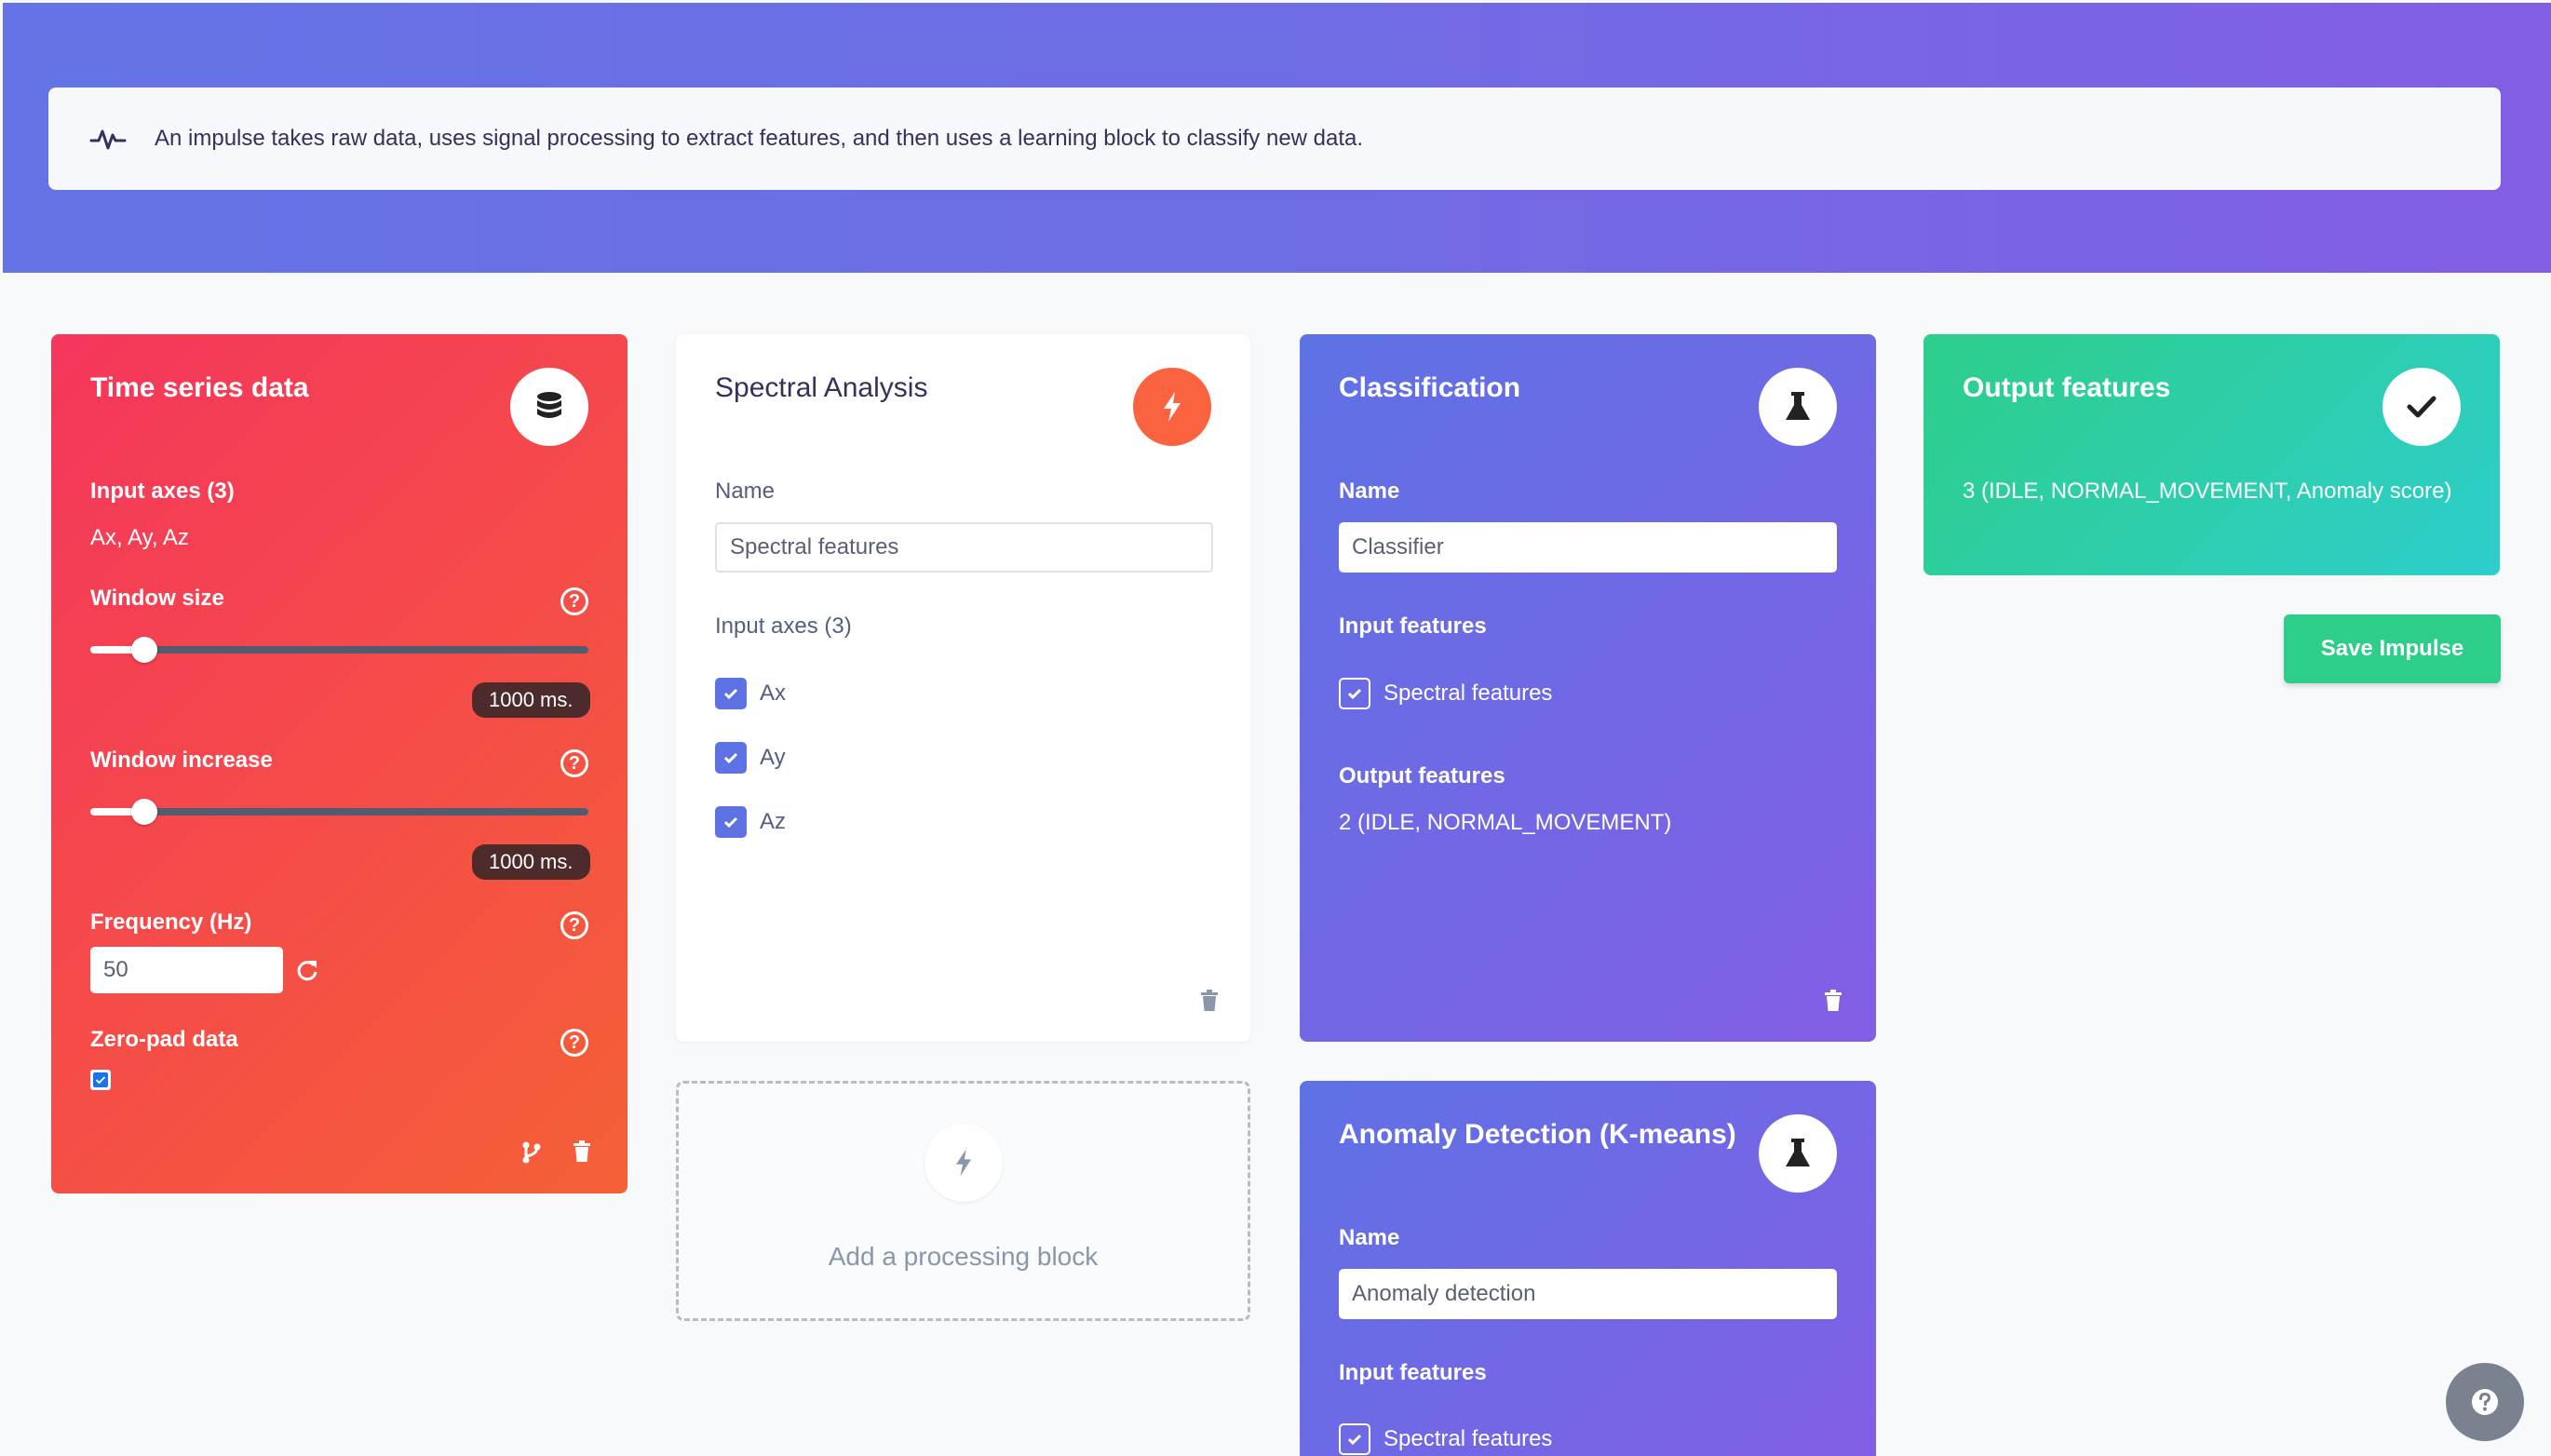  Describe the element at coordinates (574, 601) in the screenshot. I see `window-size-help-icon: ?` at that location.